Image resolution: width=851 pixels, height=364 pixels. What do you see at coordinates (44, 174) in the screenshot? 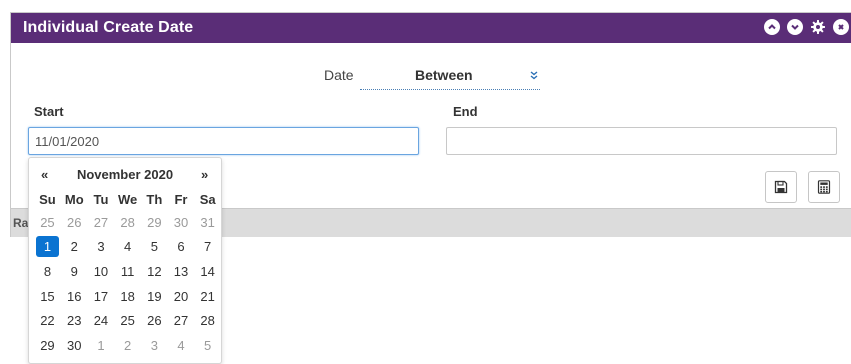
I see `prev-month-button: «` at bounding box center [44, 174].